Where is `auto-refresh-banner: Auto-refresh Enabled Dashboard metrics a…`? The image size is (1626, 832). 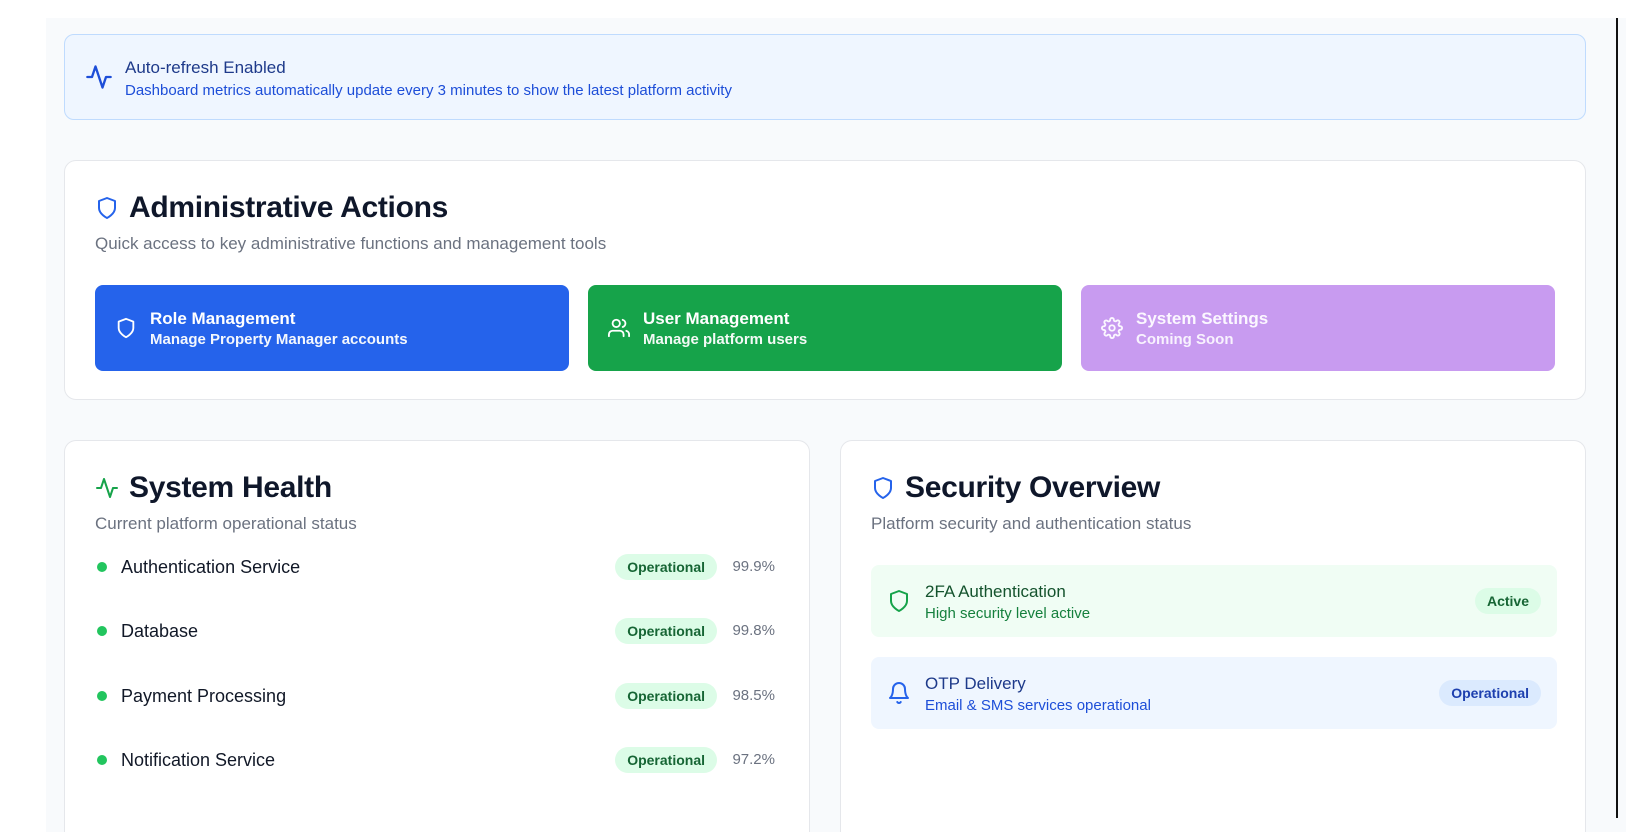
auto-refresh-banner: Auto-refresh Enabled Dashboard metrics a… is located at coordinates (825, 77).